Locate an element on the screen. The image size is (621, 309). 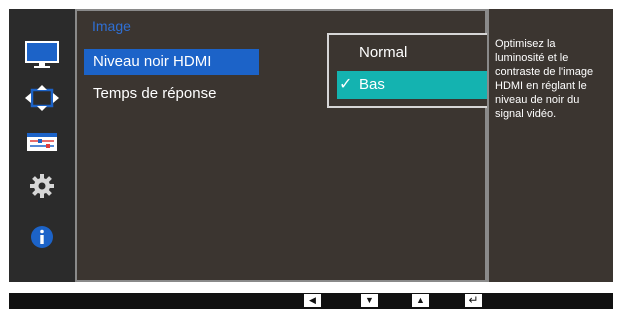
menu-item-label: Temps de réponse is located at coordinates (155, 93).